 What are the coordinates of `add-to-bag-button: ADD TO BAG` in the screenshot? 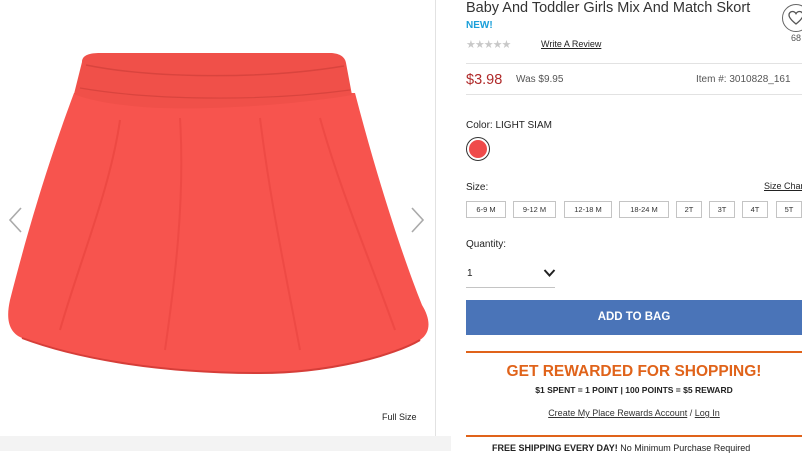 It's located at (634, 317).